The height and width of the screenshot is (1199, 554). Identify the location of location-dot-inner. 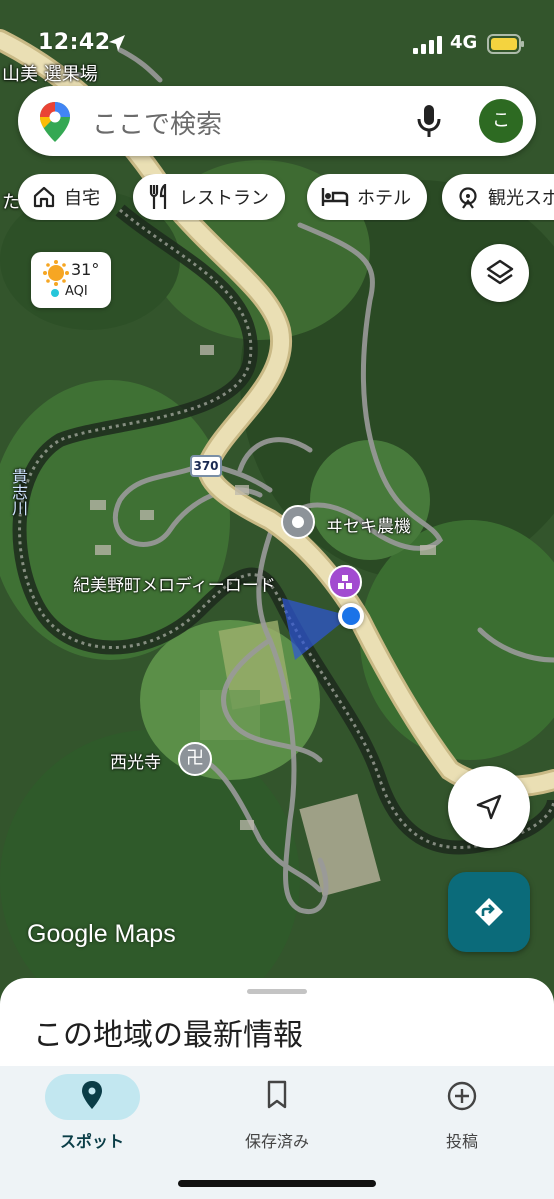
(351, 616).